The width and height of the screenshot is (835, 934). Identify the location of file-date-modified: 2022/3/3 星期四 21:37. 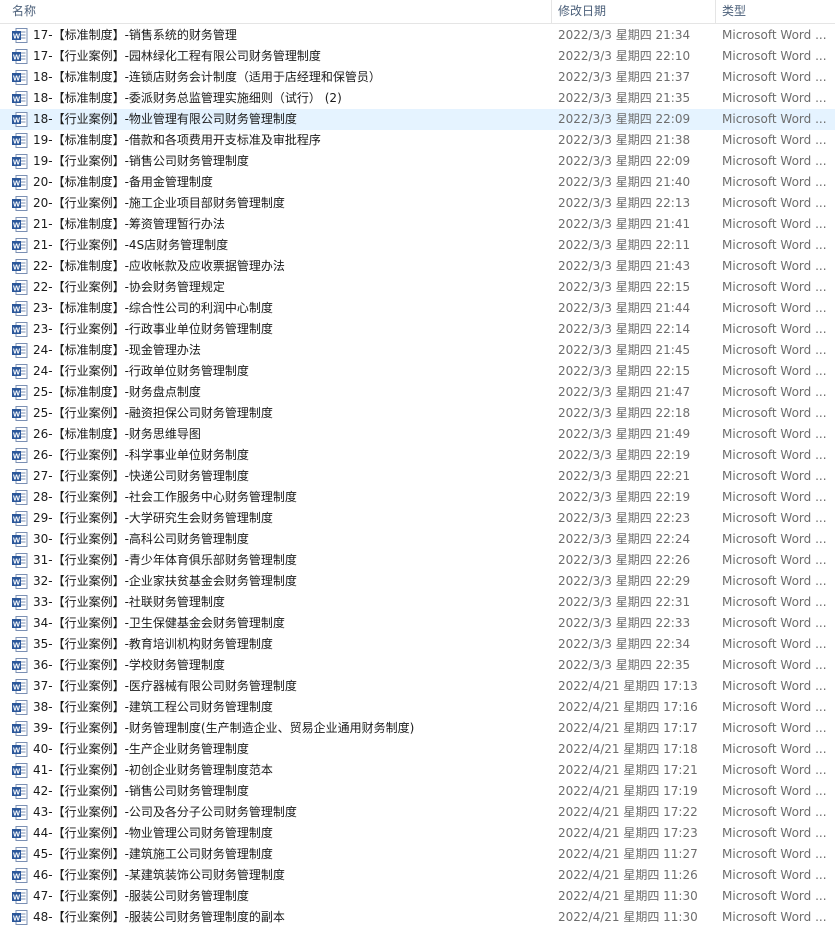
(624, 77).